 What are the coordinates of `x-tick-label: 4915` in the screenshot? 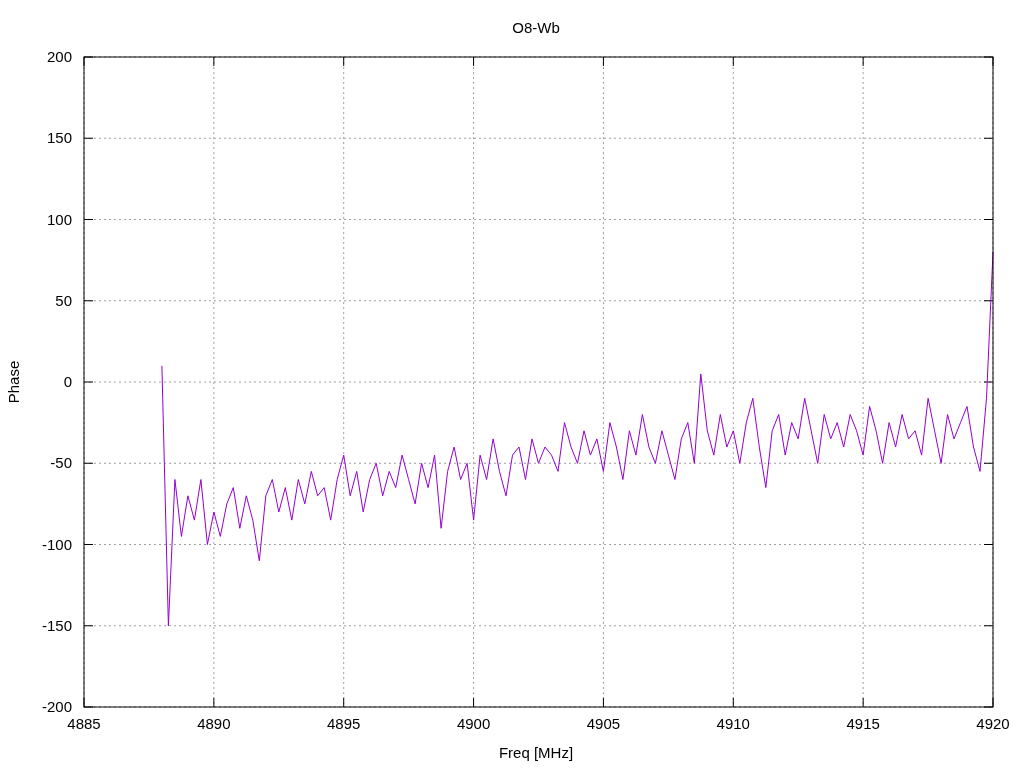 It's located at (863, 723).